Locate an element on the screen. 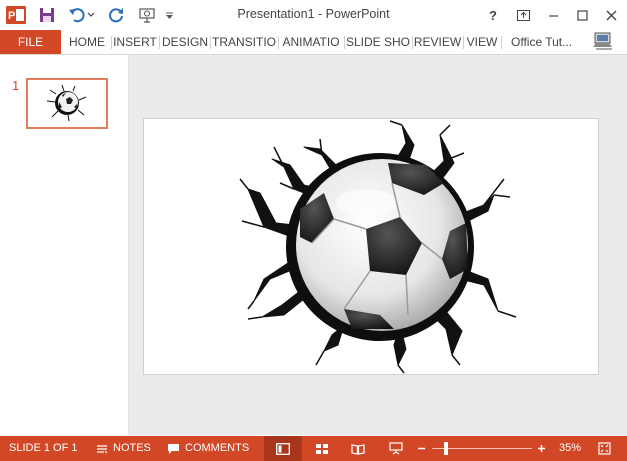 Image resolution: width=627 pixels, height=461 pixels. zoom-in-button is located at coordinates (541, 448).